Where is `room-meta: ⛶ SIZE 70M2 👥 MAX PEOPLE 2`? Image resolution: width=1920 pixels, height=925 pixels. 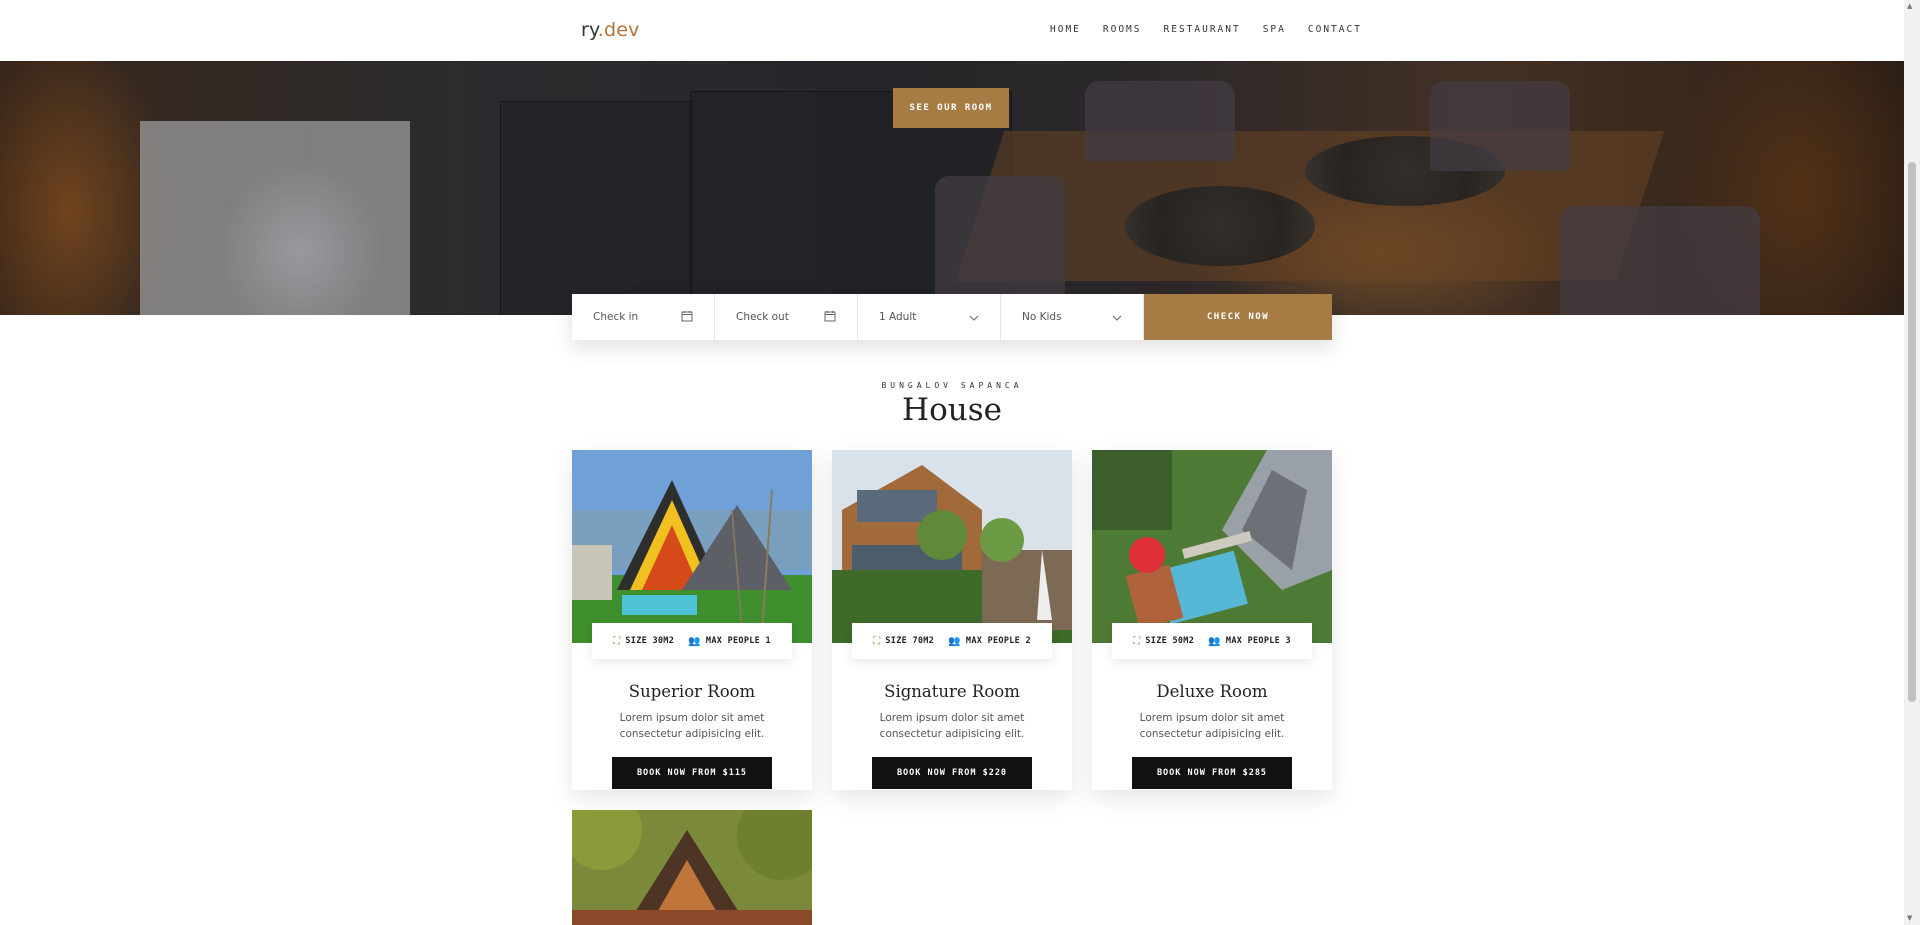
room-meta: ⛶ SIZE 70M2 👥 MAX PEOPLE 2 is located at coordinates (952, 641).